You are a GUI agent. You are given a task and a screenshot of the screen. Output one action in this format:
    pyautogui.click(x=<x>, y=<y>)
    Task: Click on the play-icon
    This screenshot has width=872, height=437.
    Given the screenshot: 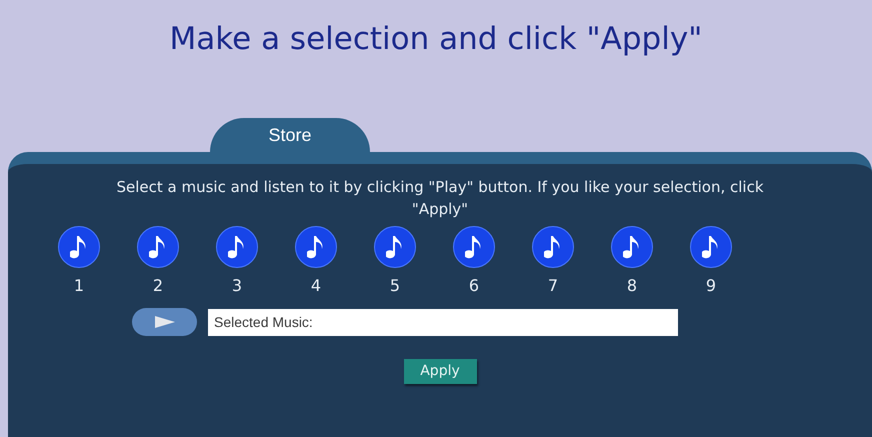 What is the action you would take?
    pyautogui.click(x=164, y=322)
    